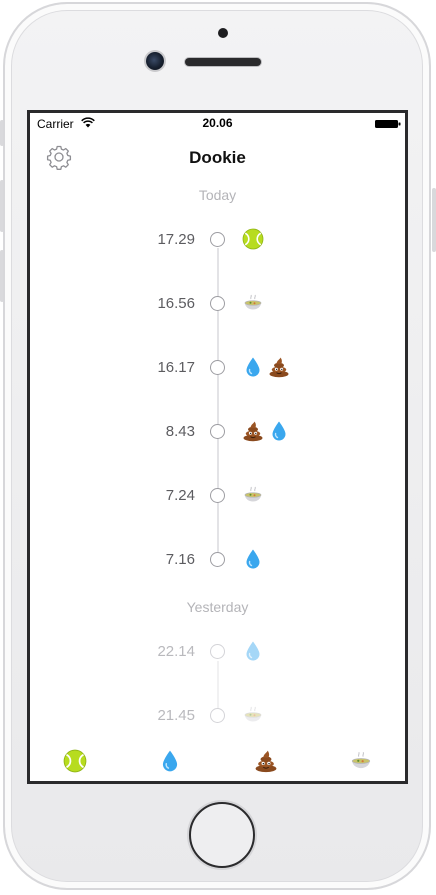 The width and height of the screenshot is (436, 895). Describe the element at coordinates (176, 239) in the screenshot. I see `entry-time: 17.29` at that location.